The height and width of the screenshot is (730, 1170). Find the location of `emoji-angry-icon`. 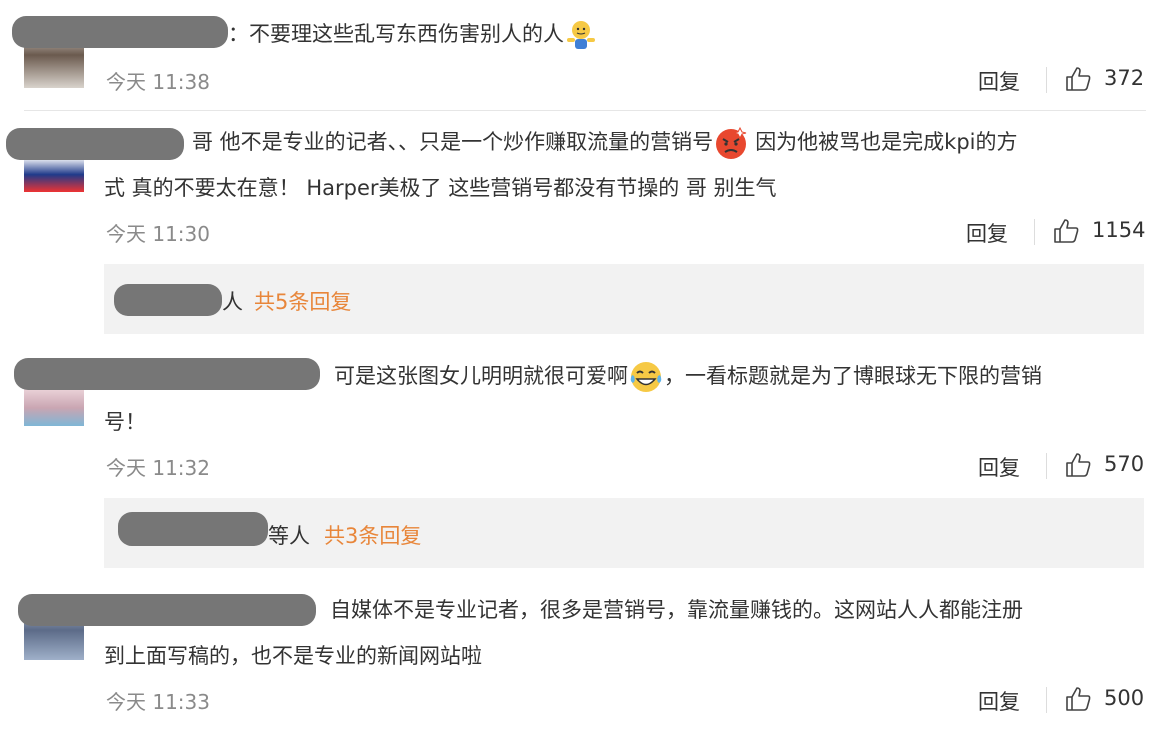

emoji-angry-icon is located at coordinates (731, 142).